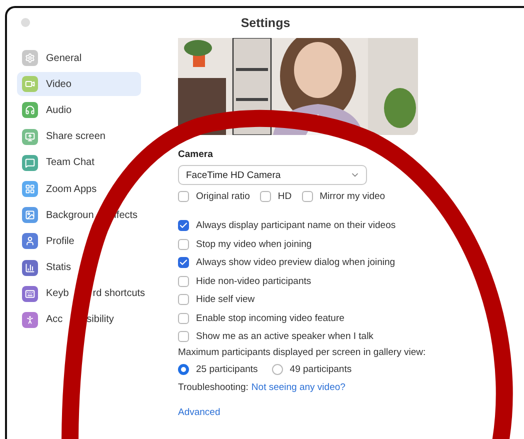 This screenshot has width=524, height=439. I want to click on radio-option: 25 participants, so click(218, 369).